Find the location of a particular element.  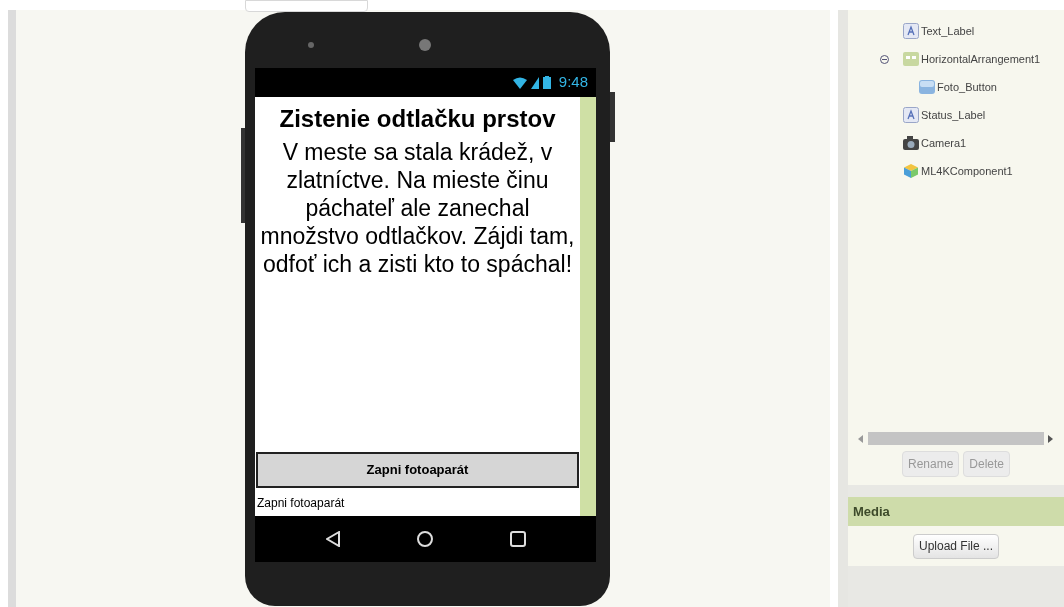

status-label: Zapni fotoaparát is located at coordinates (301, 503).